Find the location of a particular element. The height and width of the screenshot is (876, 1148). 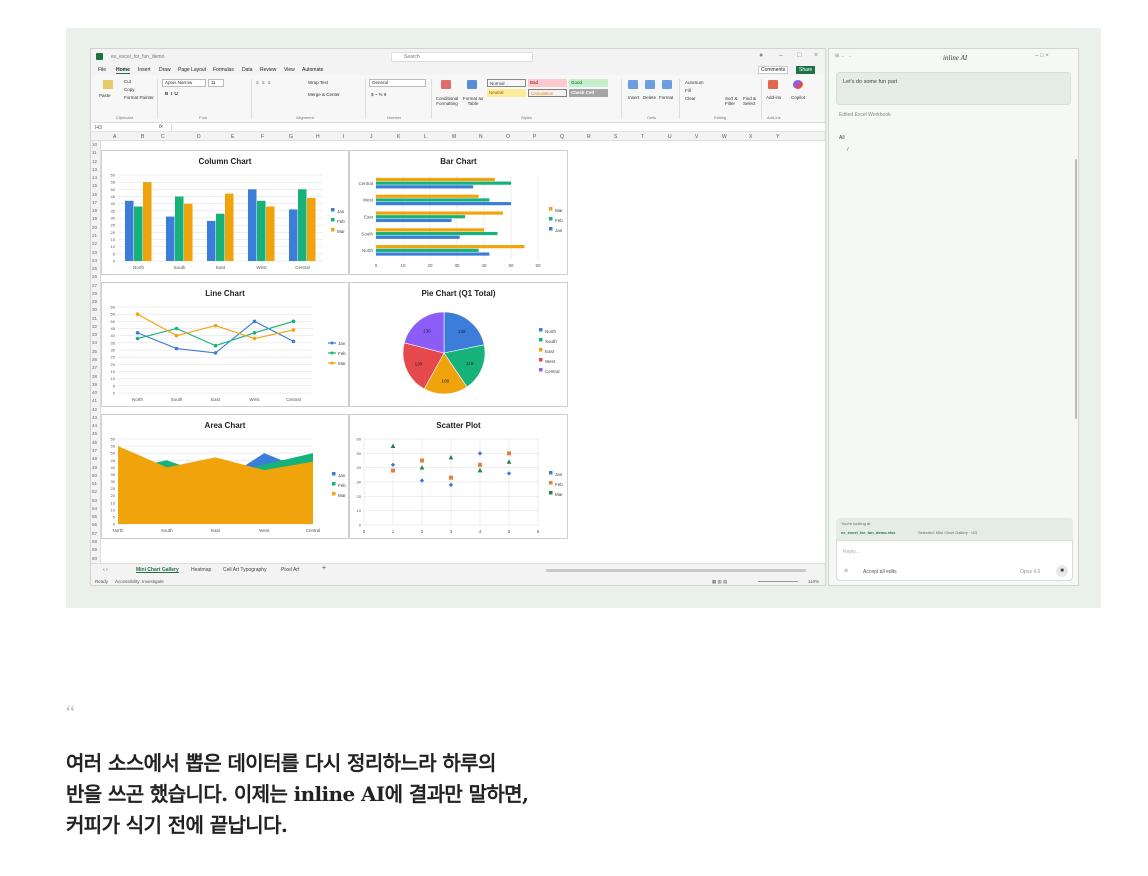

copy-button: Copy is located at coordinates (129, 89).